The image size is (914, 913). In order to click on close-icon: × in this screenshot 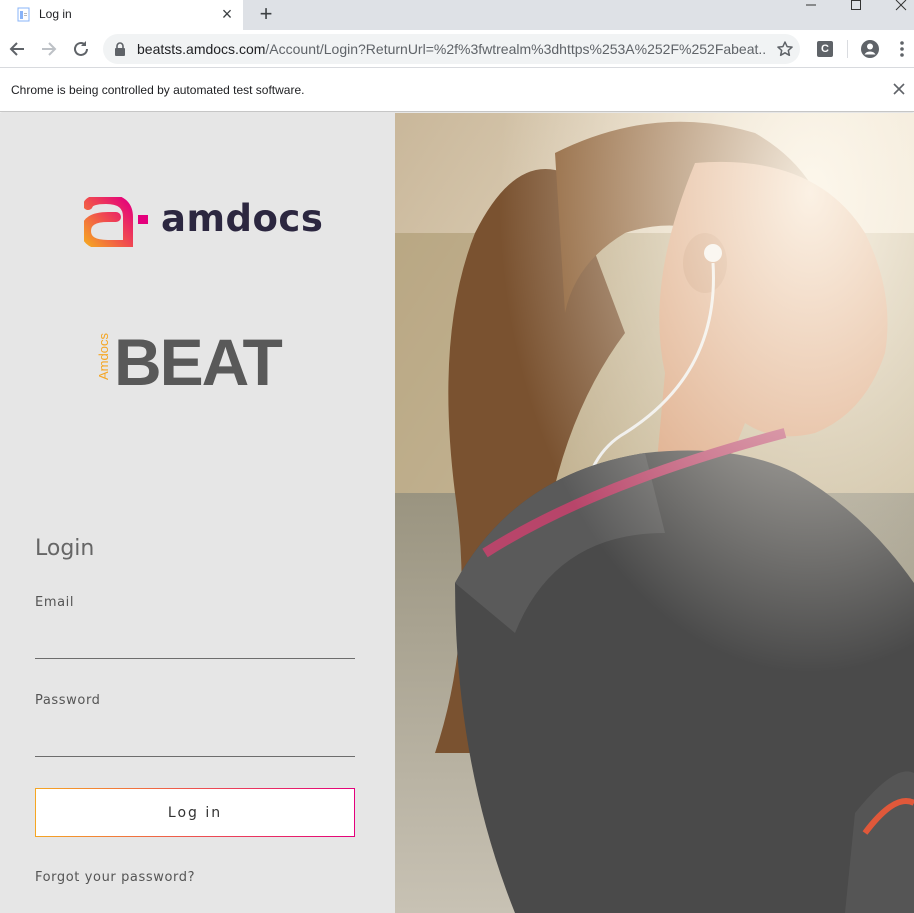, I will do `click(227, 14)`.